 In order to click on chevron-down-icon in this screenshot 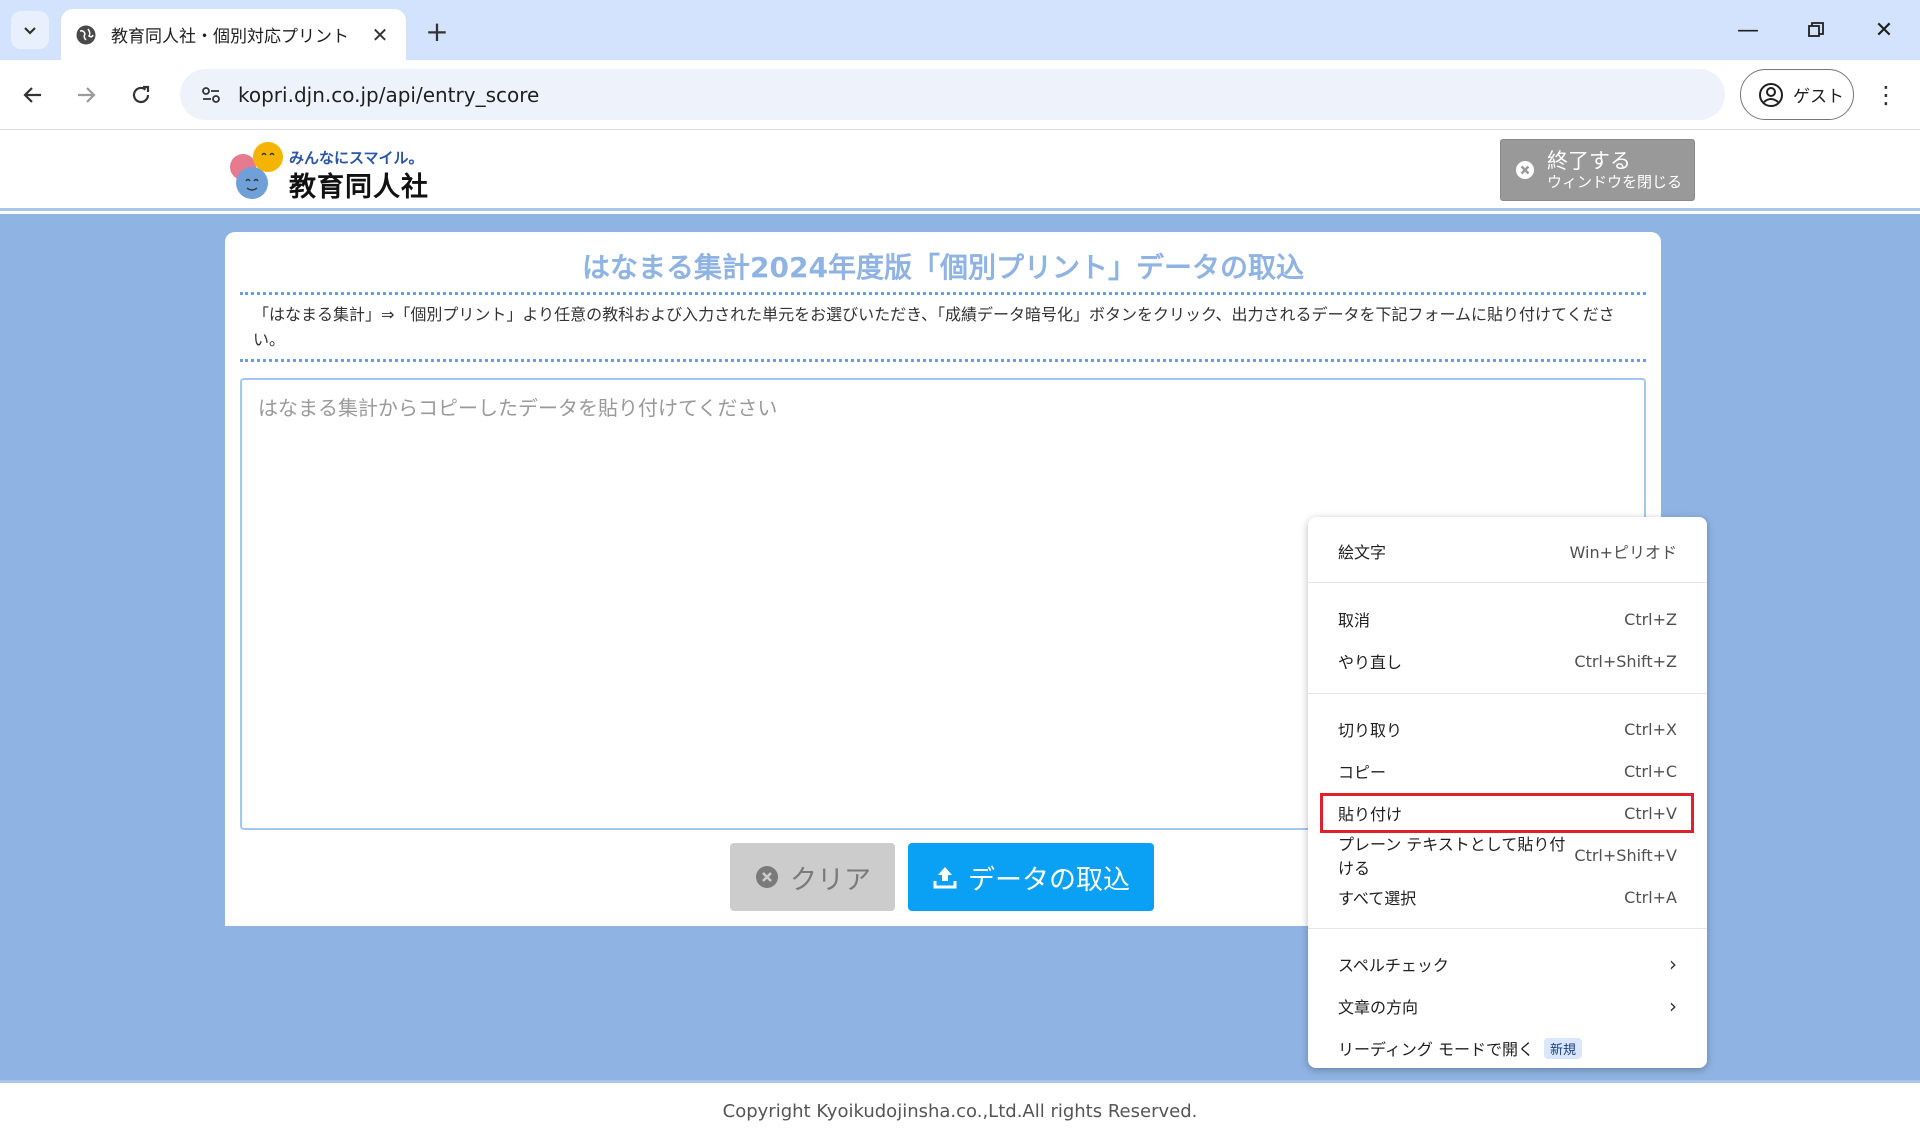, I will do `click(30, 31)`.